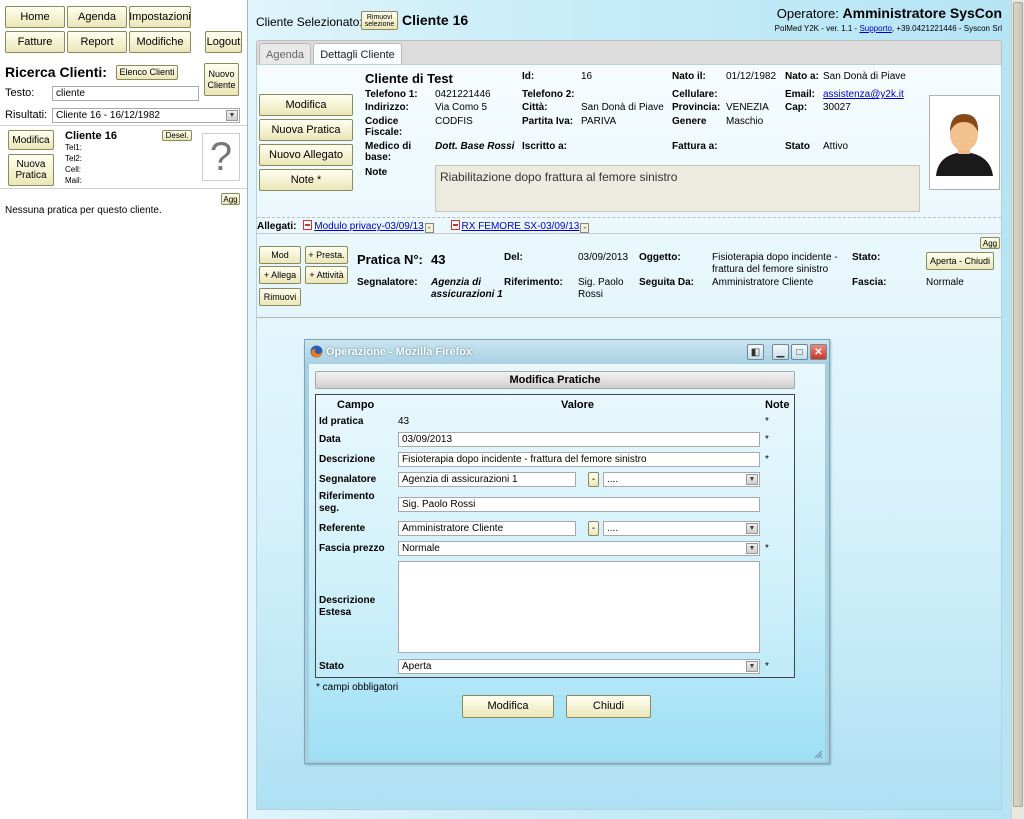 The image size is (1024, 819). I want to click on riferimento-seg-field, so click(579, 504).